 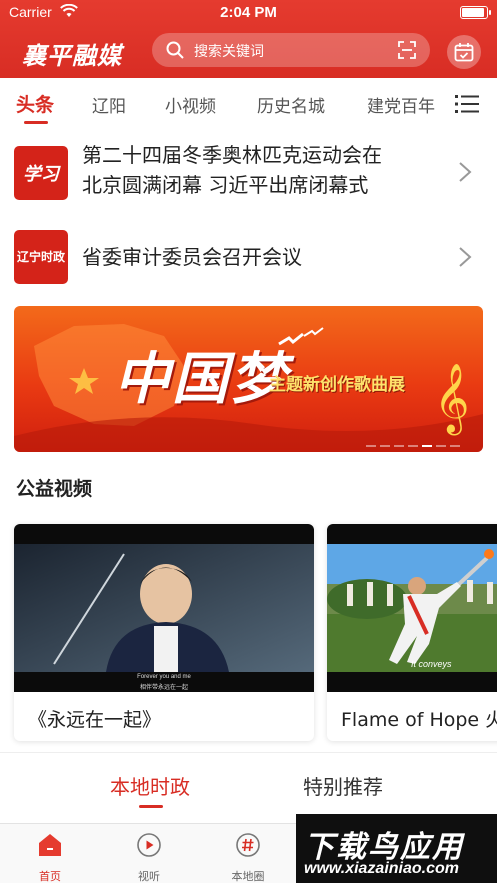 What do you see at coordinates (232, 155) in the screenshot?
I see `headline-title-line1: 第二十四届冬季奥林匹克运动会在` at bounding box center [232, 155].